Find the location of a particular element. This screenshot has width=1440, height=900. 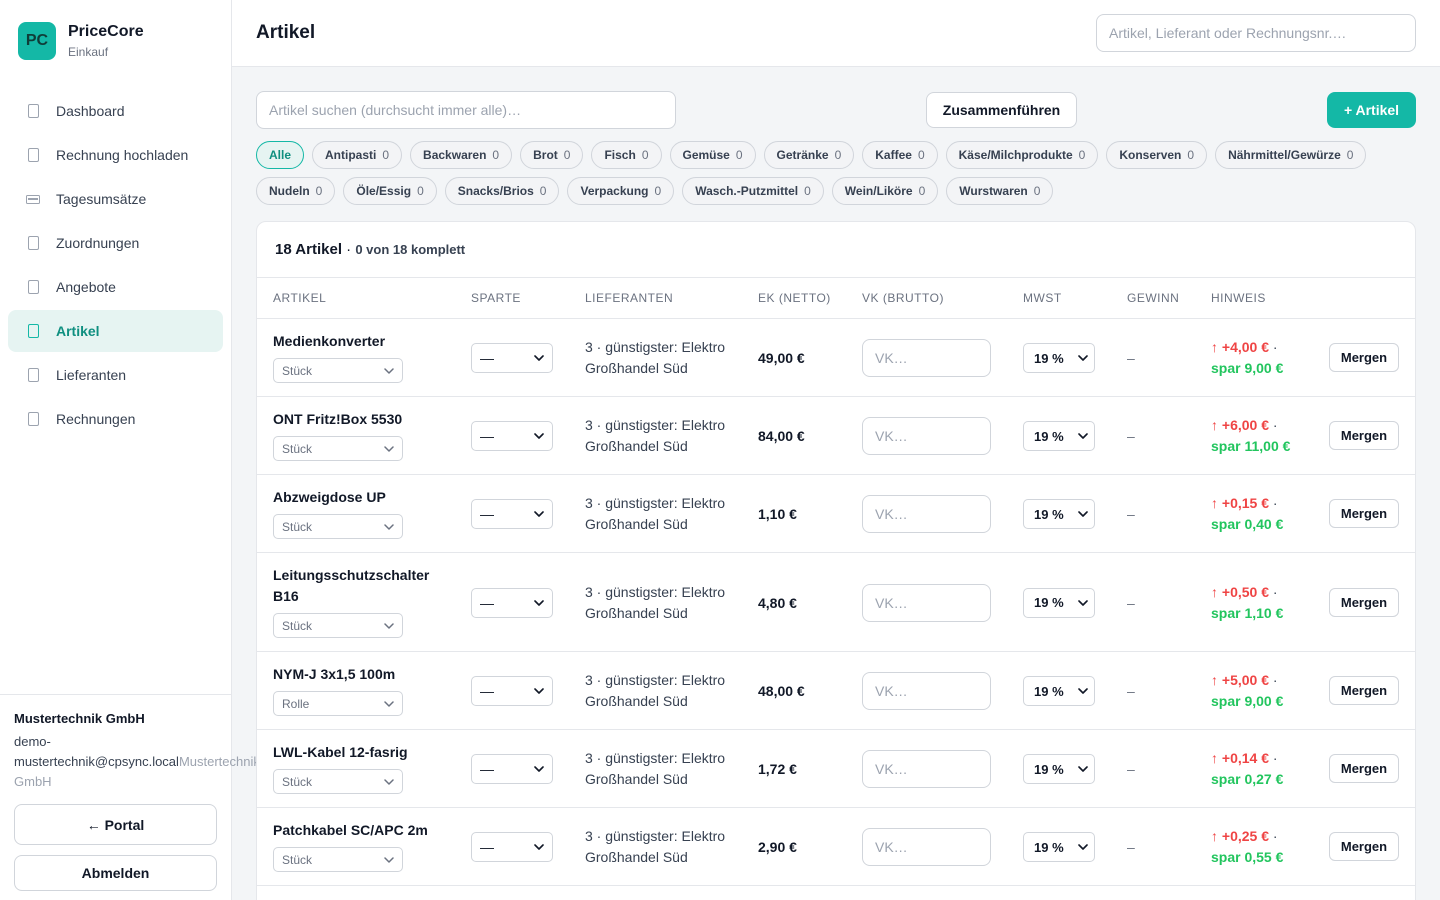

chip-label: Brot is located at coordinates (545, 155).